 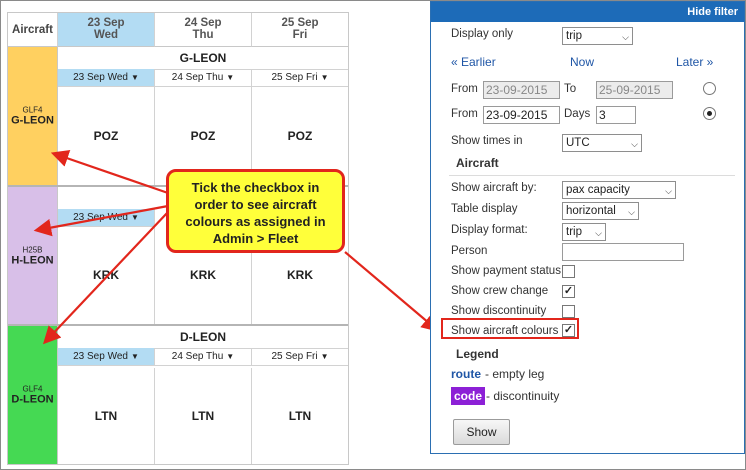 I want to click on aircraft-section-title: Aircraft, so click(x=477, y=163).